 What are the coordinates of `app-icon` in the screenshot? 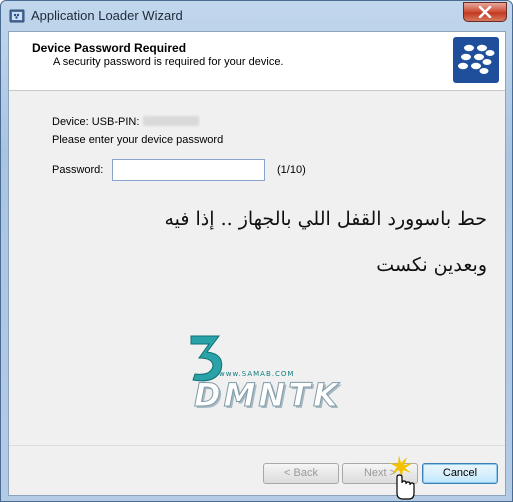 It's located at (17, 16).